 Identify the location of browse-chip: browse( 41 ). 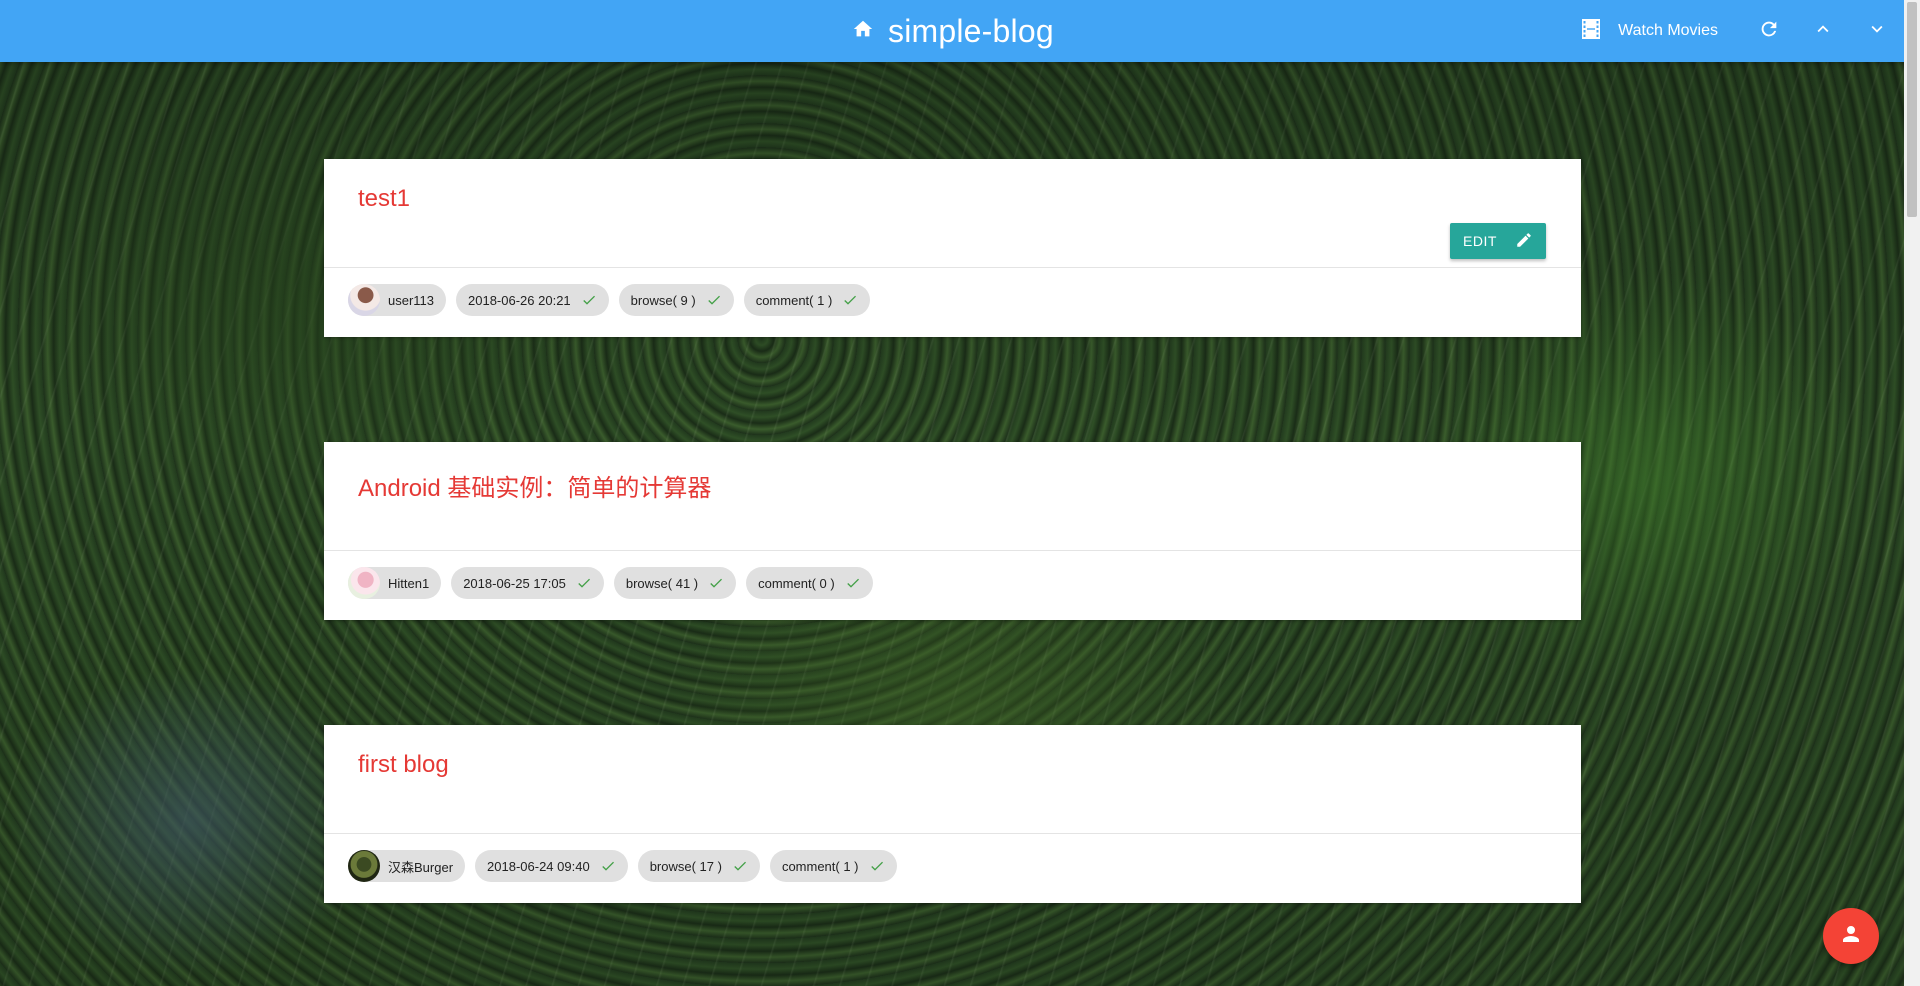
(675, 583).